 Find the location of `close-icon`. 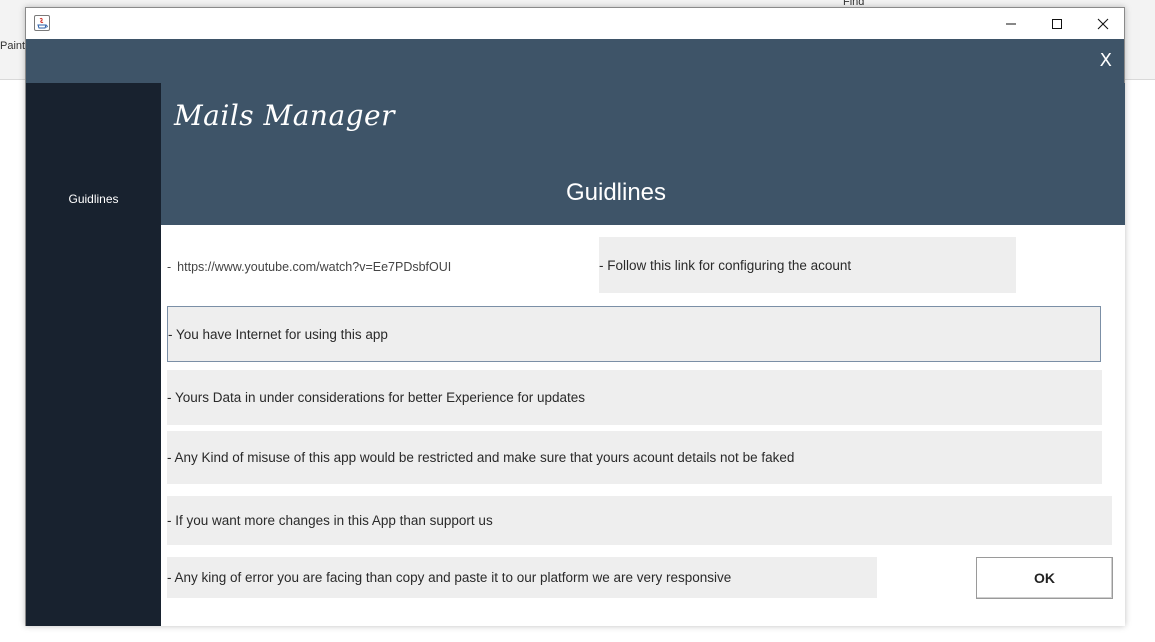

close-icon is located at coordinates (1103, 23).